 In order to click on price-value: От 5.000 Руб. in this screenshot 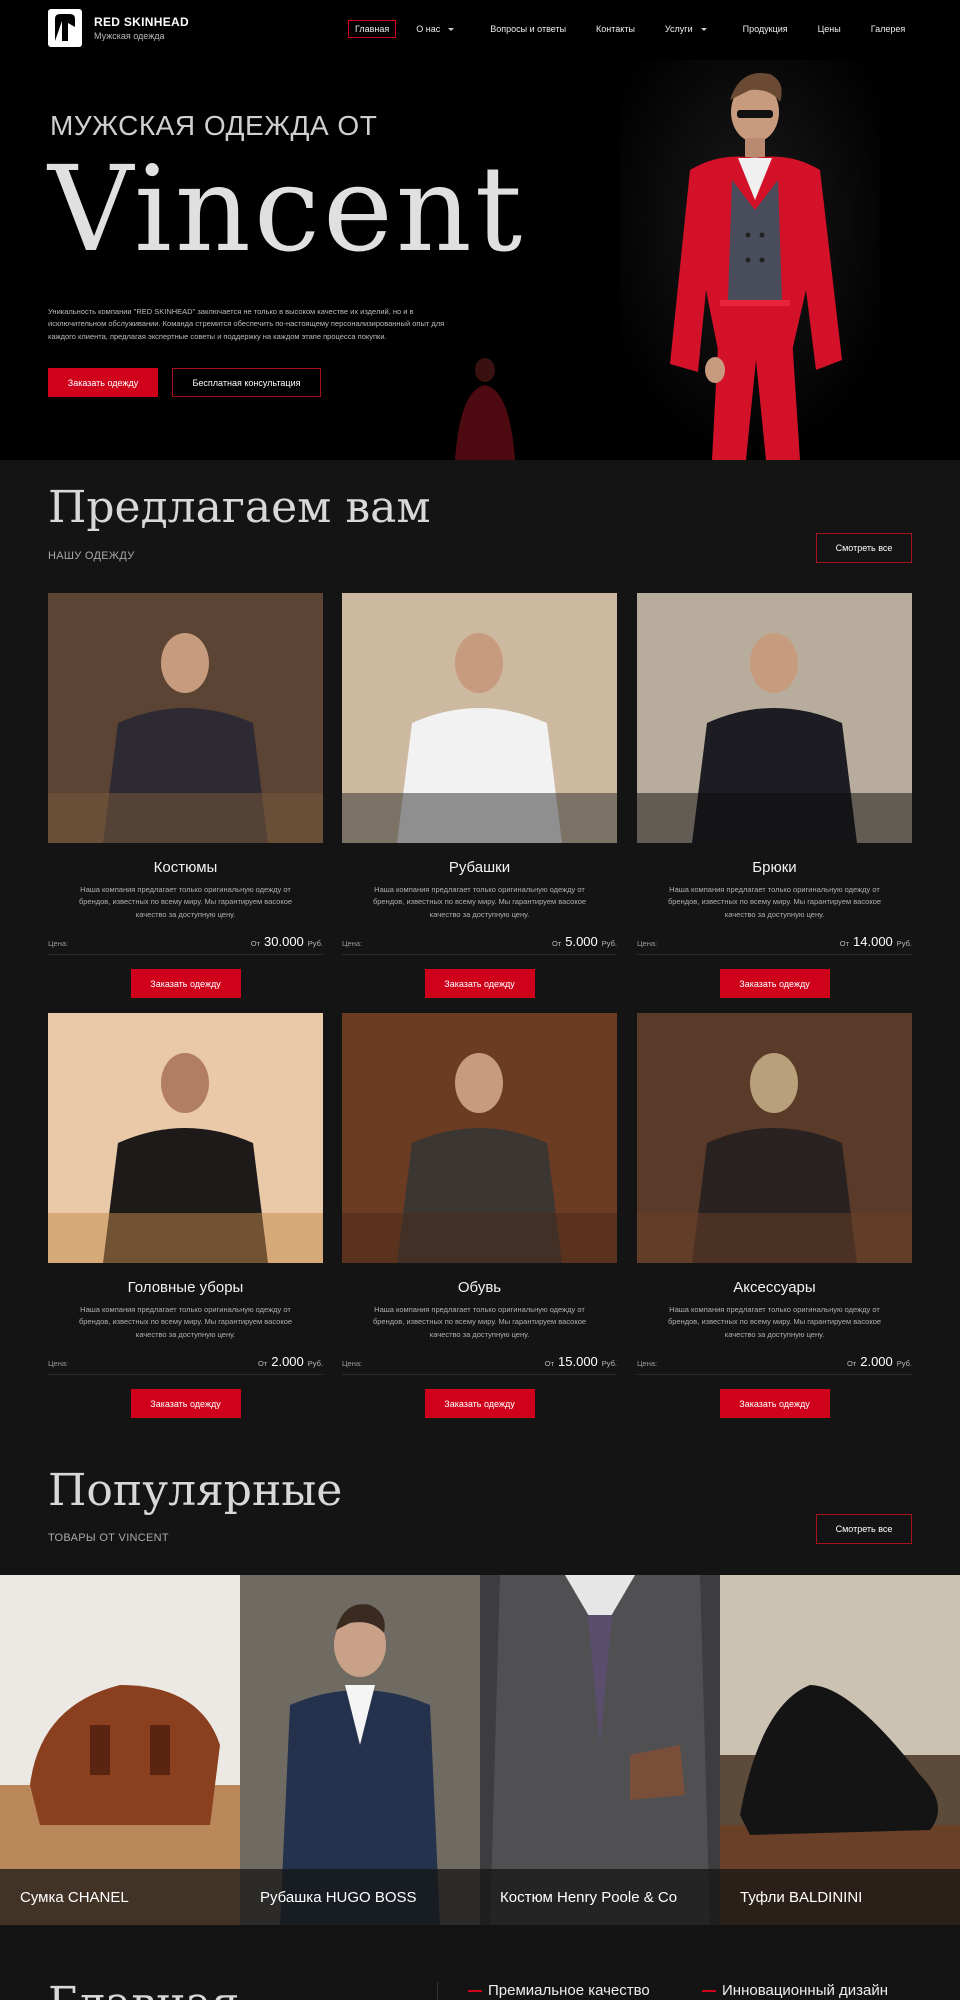, I will do `click(584, 941)`.